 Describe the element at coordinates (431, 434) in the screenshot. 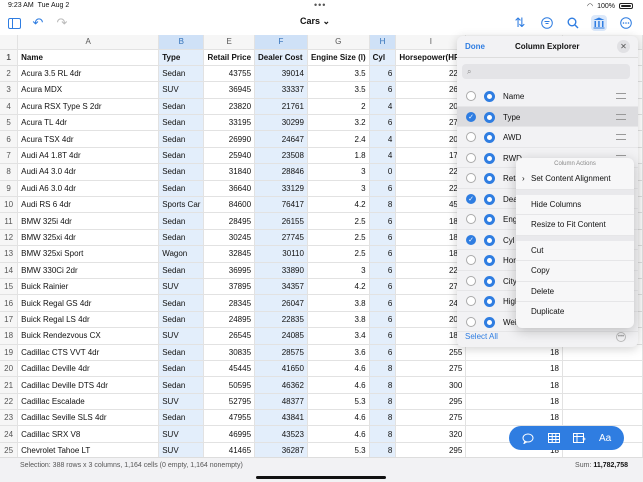

I see `cell: 320` at that location.